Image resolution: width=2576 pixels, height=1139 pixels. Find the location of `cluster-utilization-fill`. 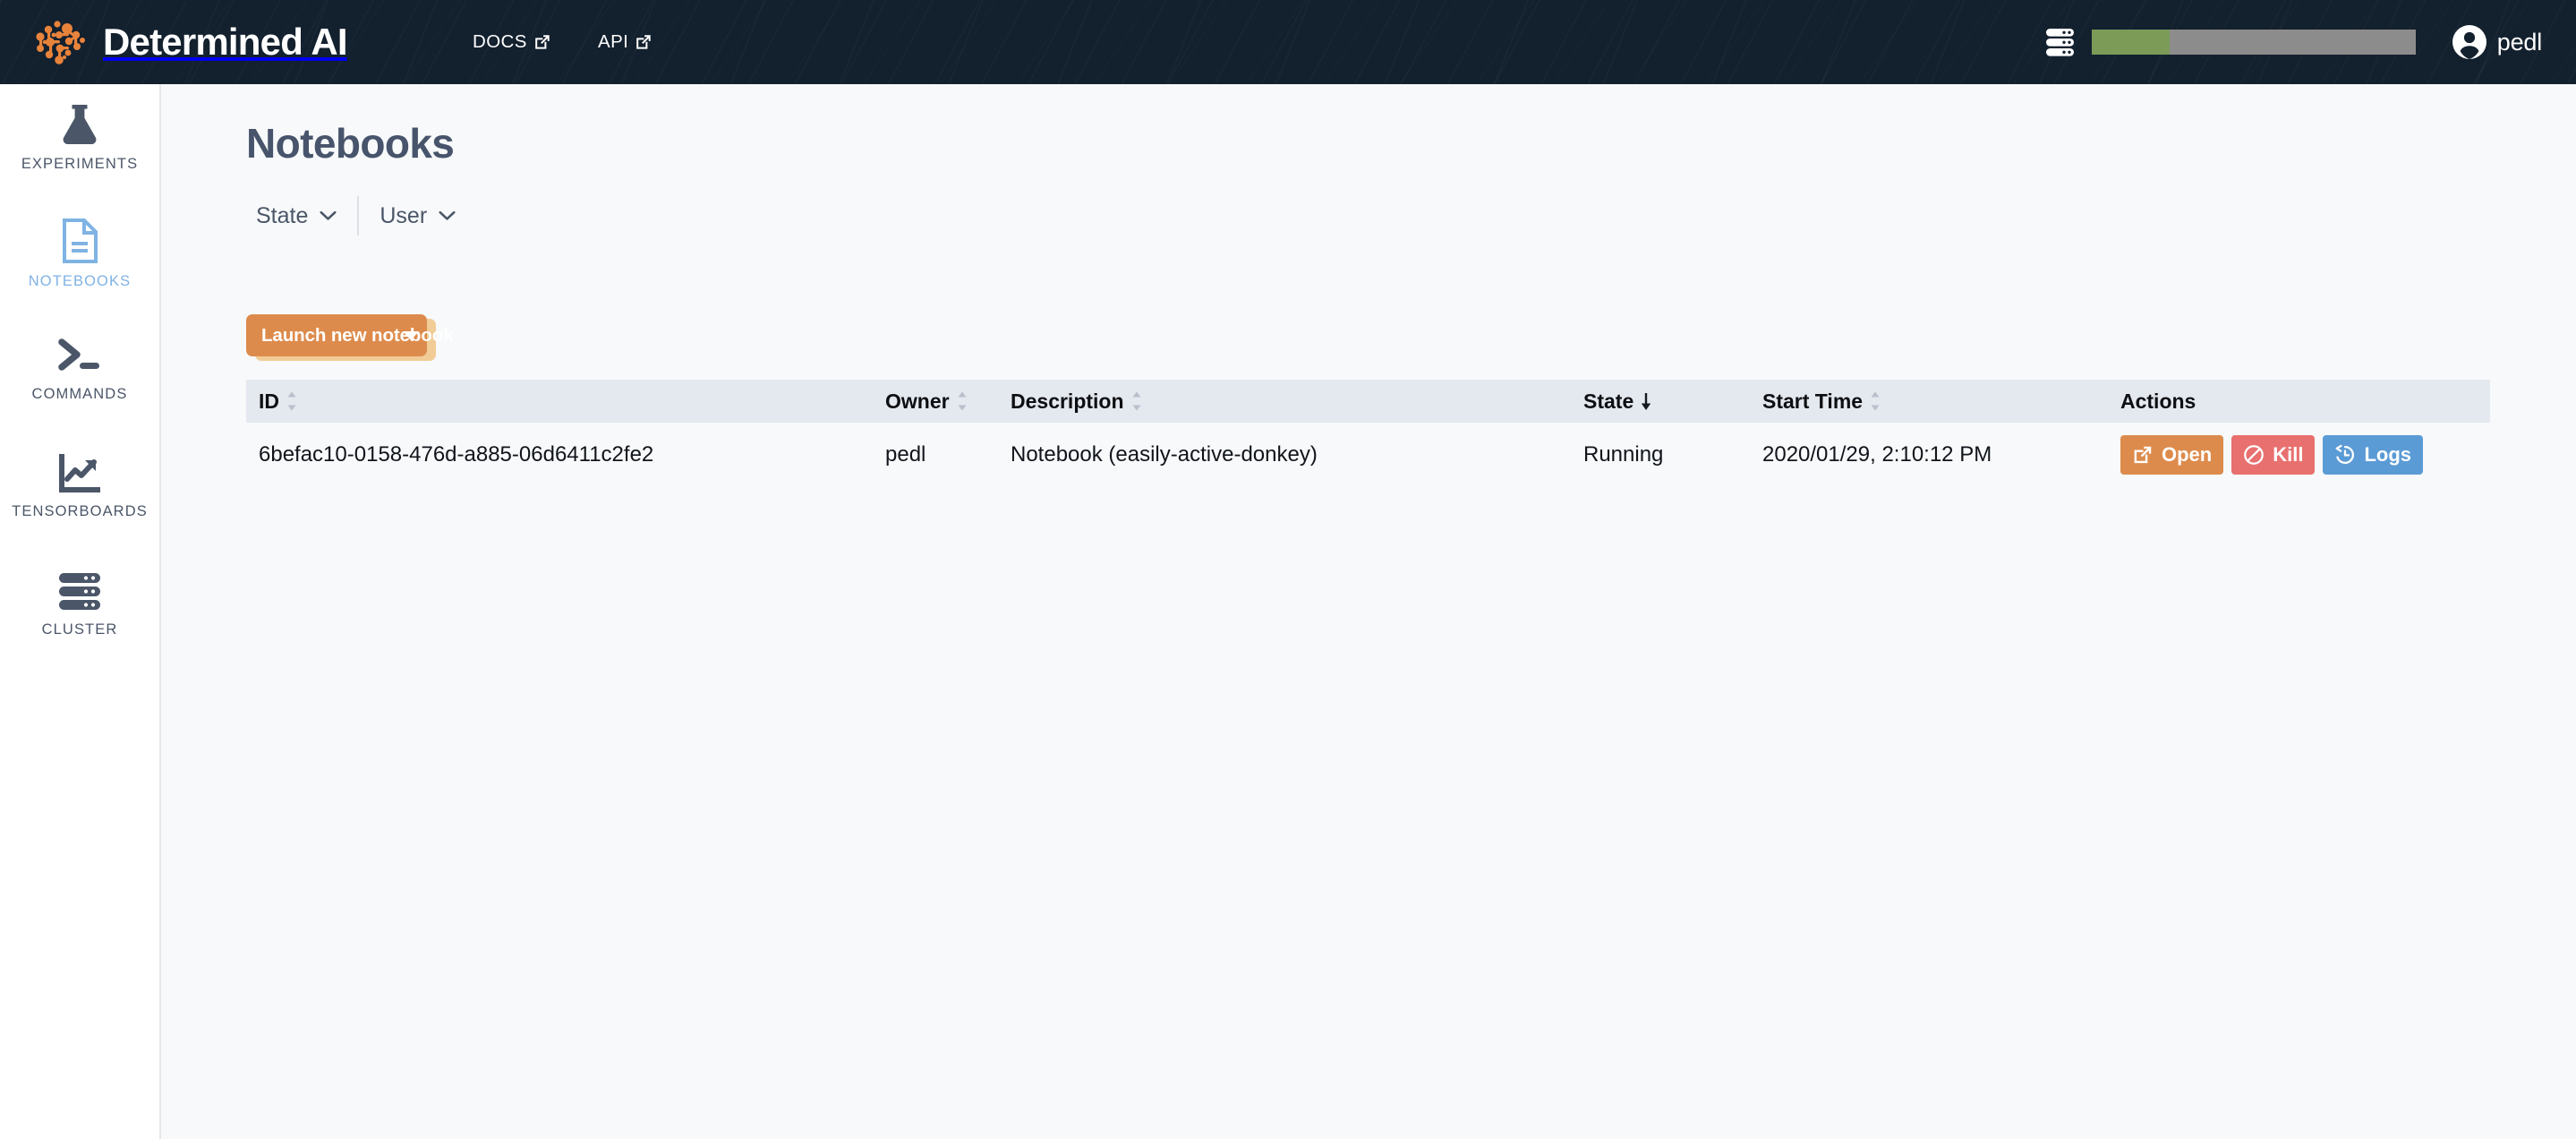

cluster-utilization-fill is located at coordinates (2130, 43).